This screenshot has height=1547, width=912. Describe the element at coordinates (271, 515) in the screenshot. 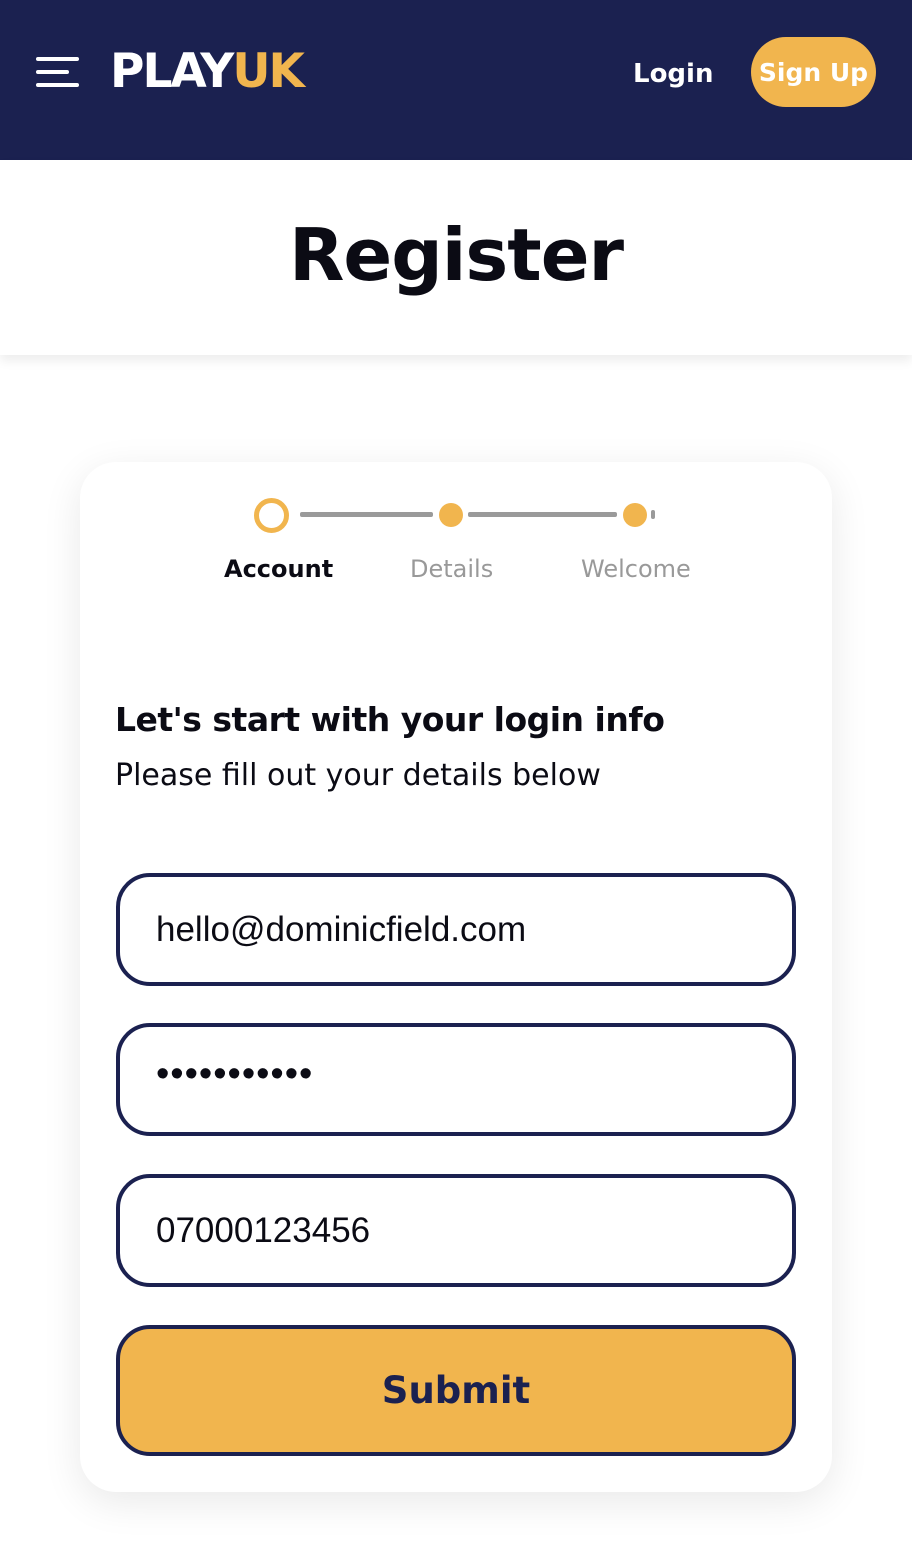

I see `step-indicator-account` at that location.